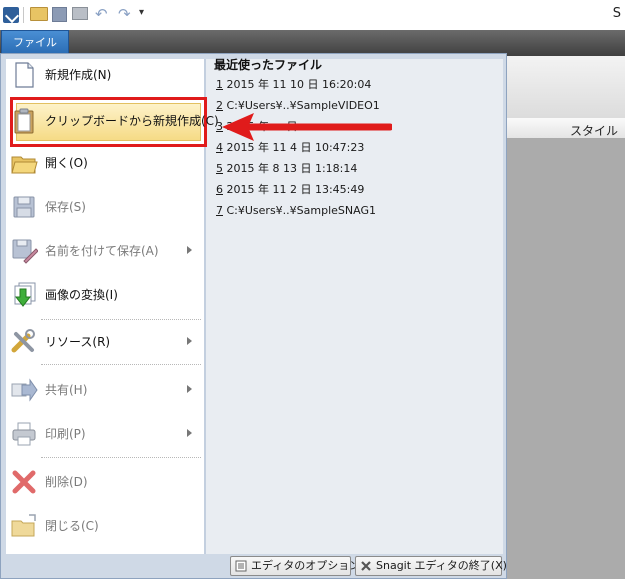 This screenshot has width=625, height=579. What do you see at coordinates (565, 359) in the screenshot?
I see `canvas-area` at bounding box center [565, 359].